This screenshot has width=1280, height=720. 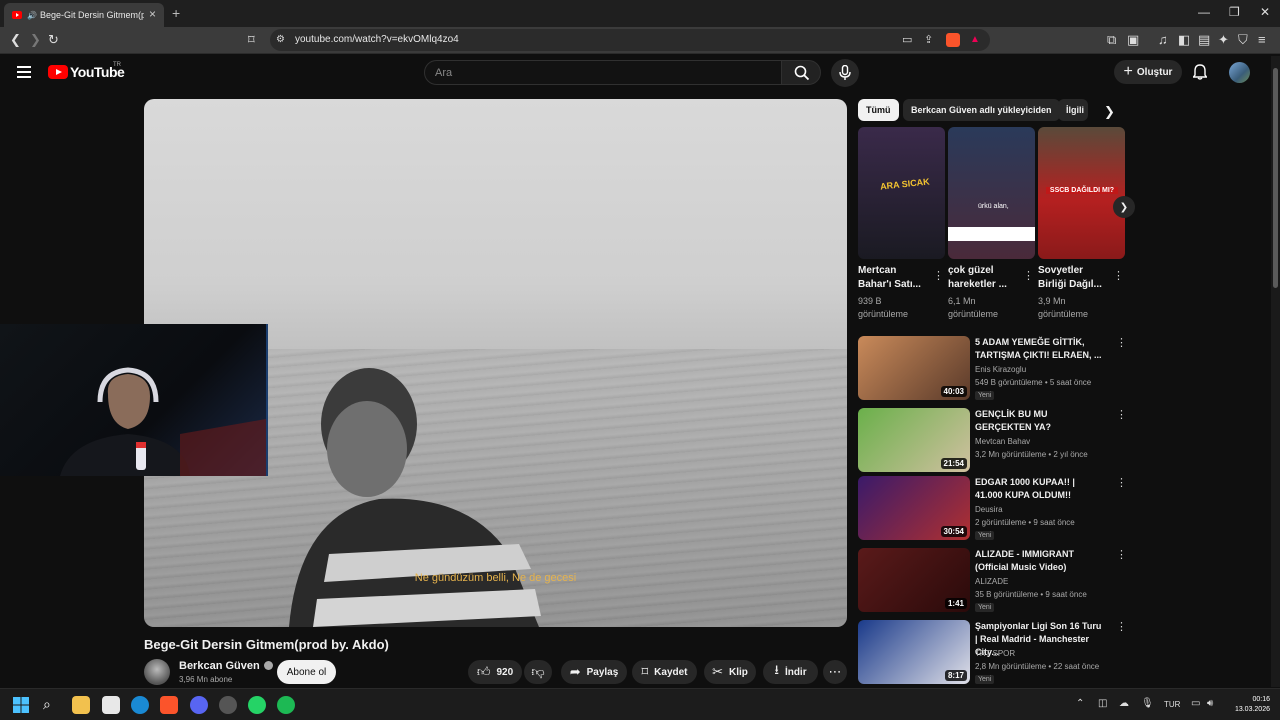 What do you see at coordinates (1243, 40) in the screenshot?
I see `vpn-icon: ⛉` at bounding box center [1243, 40].